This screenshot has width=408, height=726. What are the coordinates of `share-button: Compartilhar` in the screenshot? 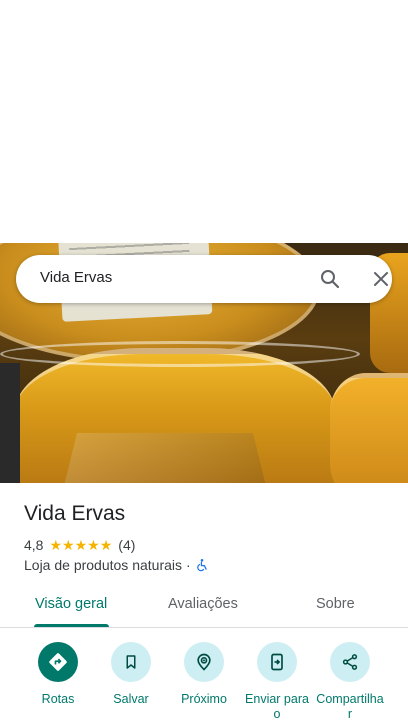 It's located at (350, 682).